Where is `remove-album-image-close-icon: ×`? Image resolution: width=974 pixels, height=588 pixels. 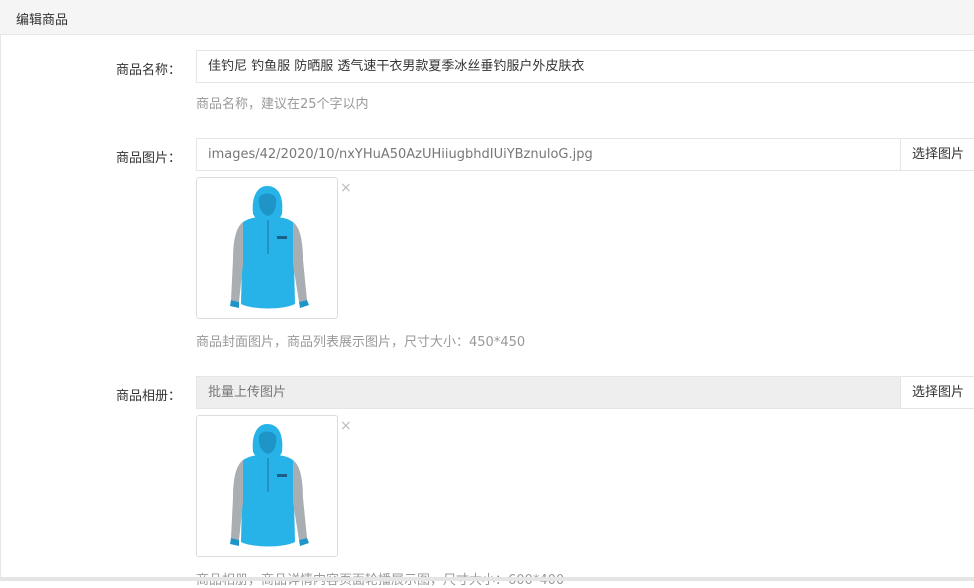
remove-album-image-close-icon: × is located at coordinates (346, 426).